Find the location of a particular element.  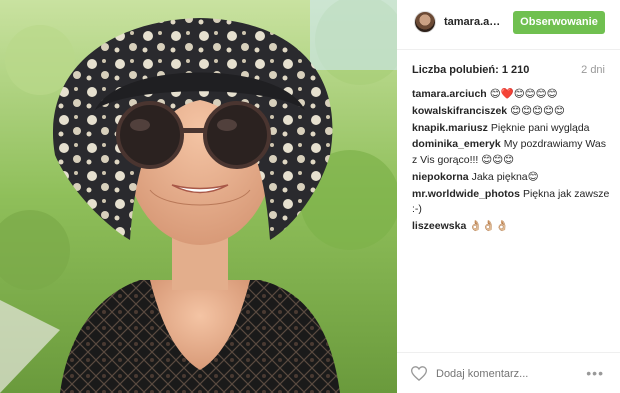

avatar is located at coordinates (425, 22).